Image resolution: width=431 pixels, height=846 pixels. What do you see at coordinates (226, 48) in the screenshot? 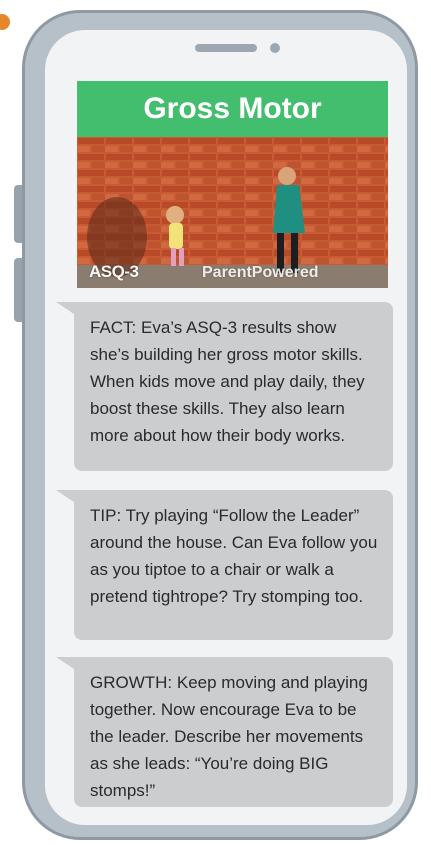
I see `speaker-icon` at bounding box center [226, 48].